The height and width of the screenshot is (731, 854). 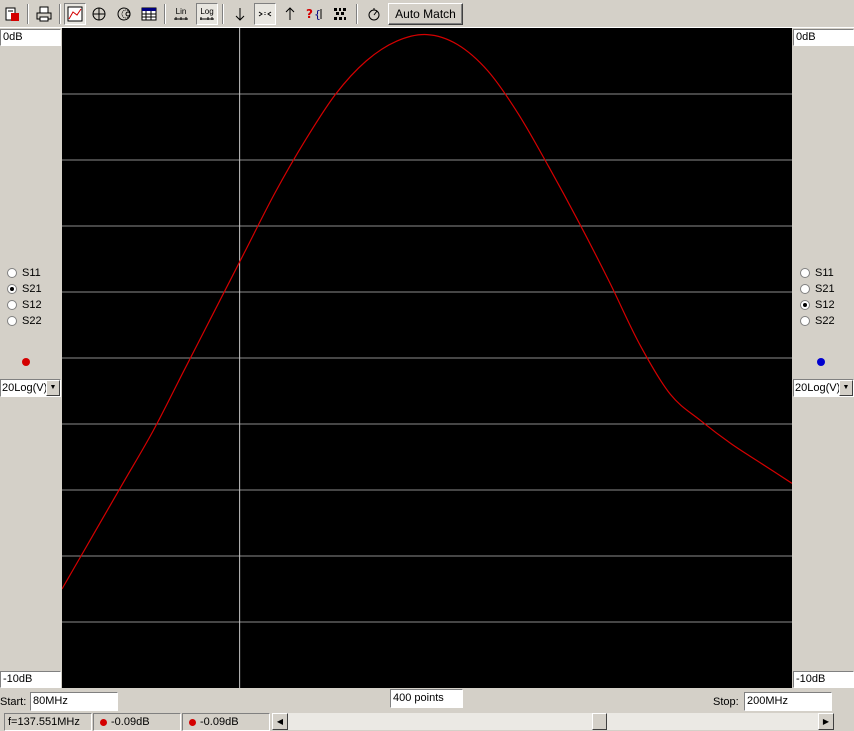 I want to click on log-scale-button: Log, so click(x=207, y=14).